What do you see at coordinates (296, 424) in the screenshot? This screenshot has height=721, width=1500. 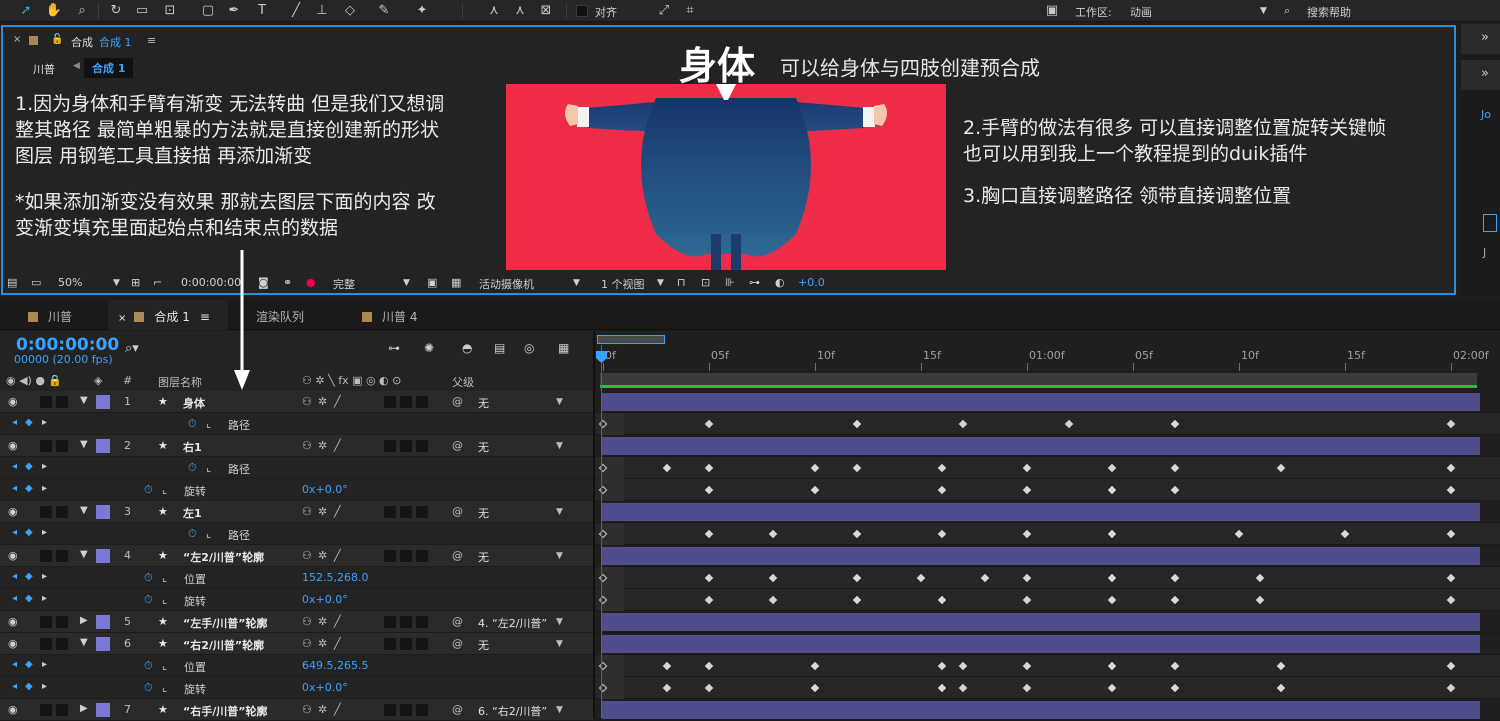 I see `property-row: ◂ ◆ ▸ ⏱ ⌞ 路径` at bounding box center [296, 424].